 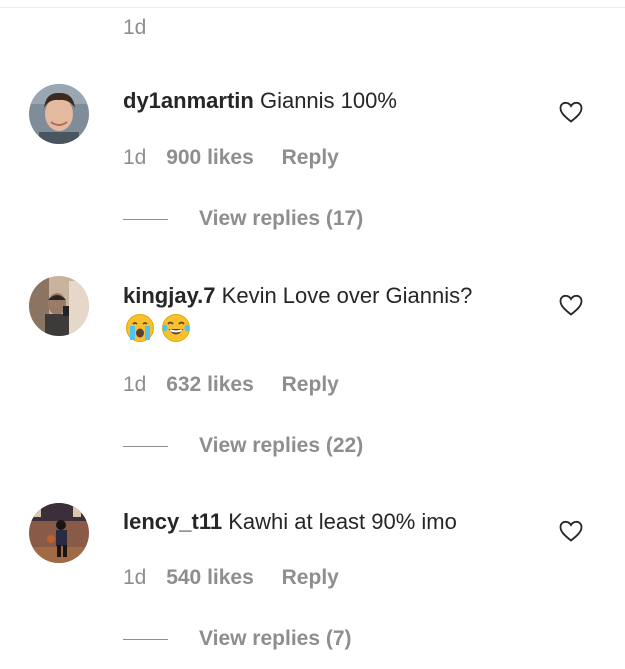 I want to click on view-replies-label: View replies (22), so click(x=281, y=445).